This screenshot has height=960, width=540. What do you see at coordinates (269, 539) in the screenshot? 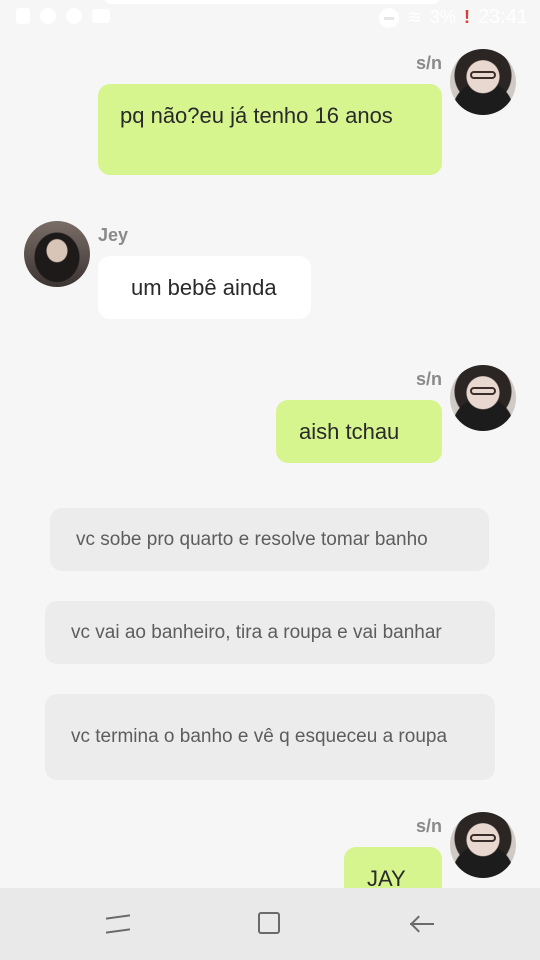
I see `narration-box: vc sobe pro quarto e resolve tomar banho` at bounding box center [269, 539].